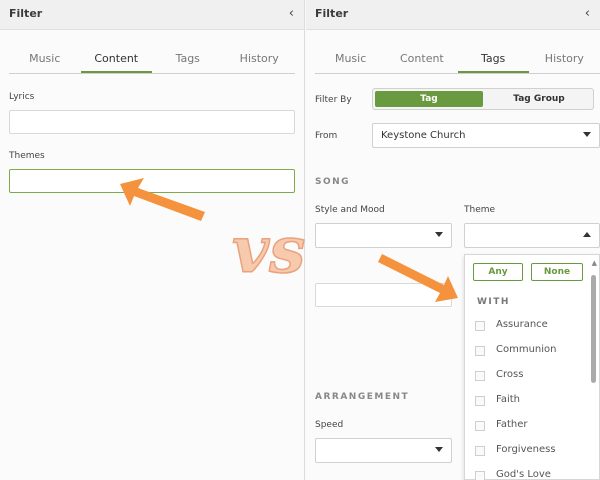 This screenshot has height=480, width=600. Describe the element at coordinates (350, 58) in the screenshot. I see `right-tab-music: Music` at that location.